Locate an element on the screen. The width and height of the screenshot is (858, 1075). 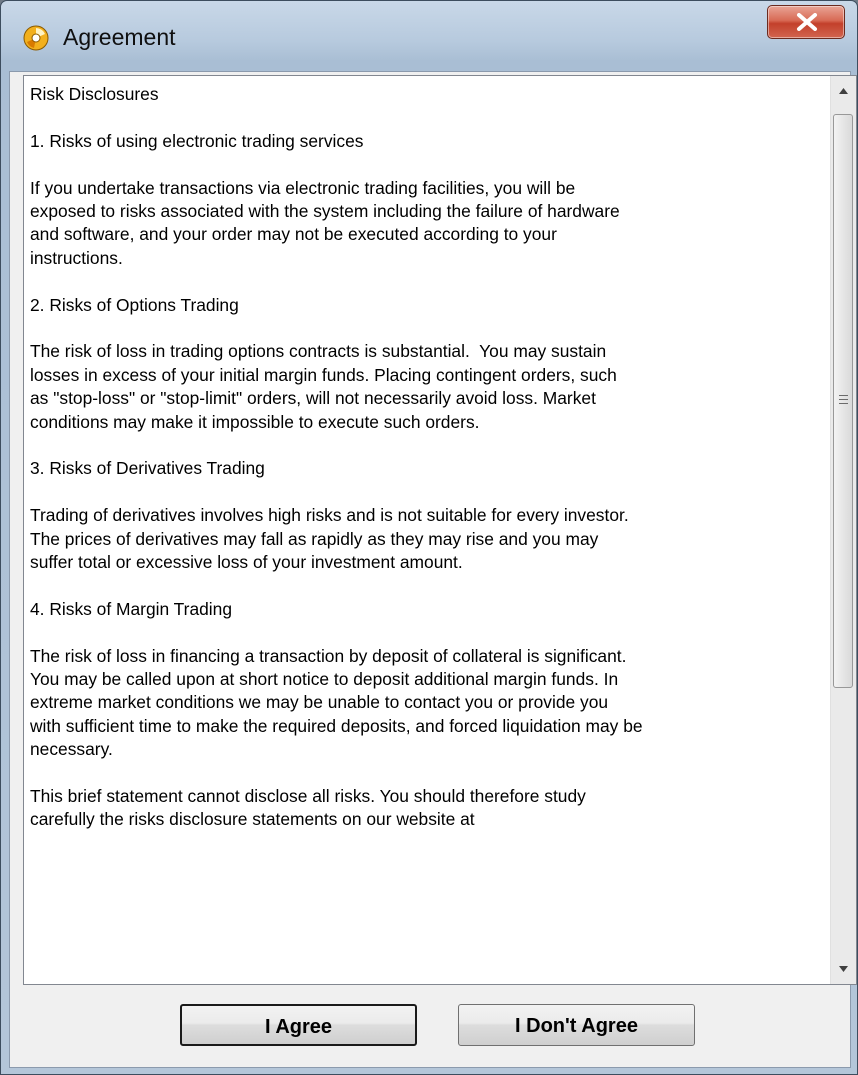
agreement-paragraph: 3. Risks of Derivatives Trading is located at coordinates (147, 468).